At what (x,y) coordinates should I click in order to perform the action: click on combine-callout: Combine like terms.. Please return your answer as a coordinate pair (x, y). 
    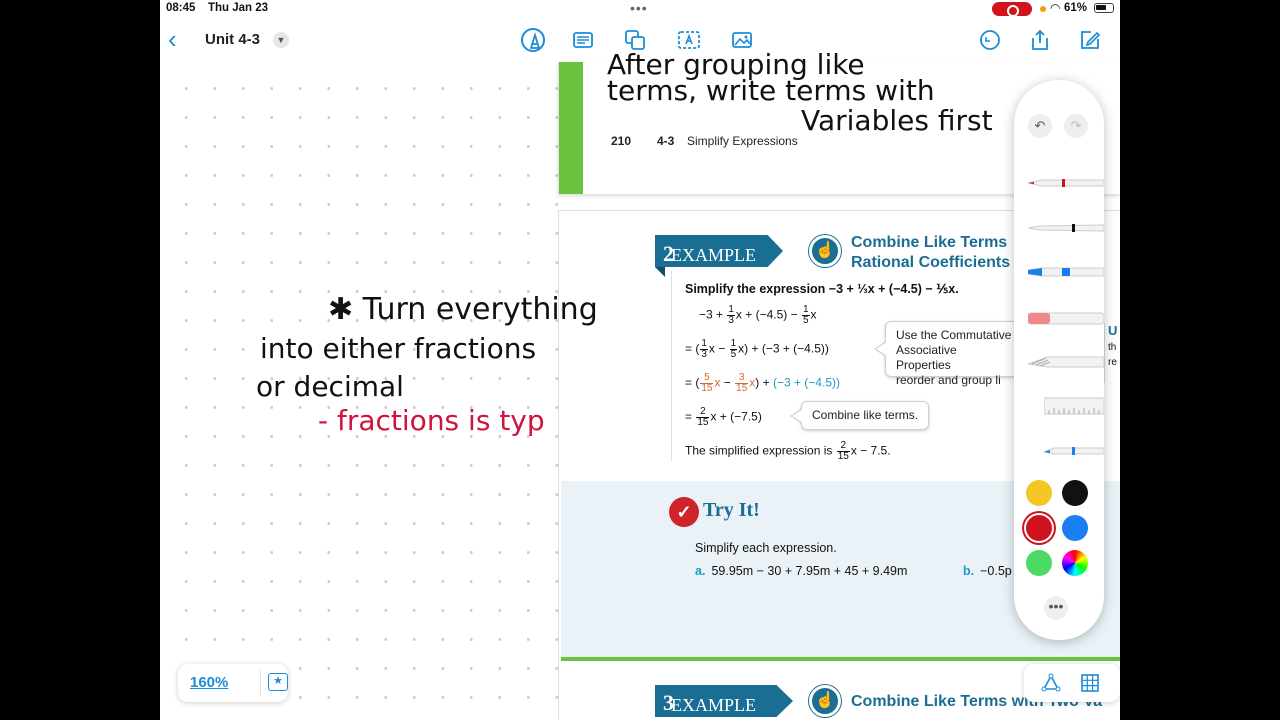
    Looking at the image, I should click on (859, 415).